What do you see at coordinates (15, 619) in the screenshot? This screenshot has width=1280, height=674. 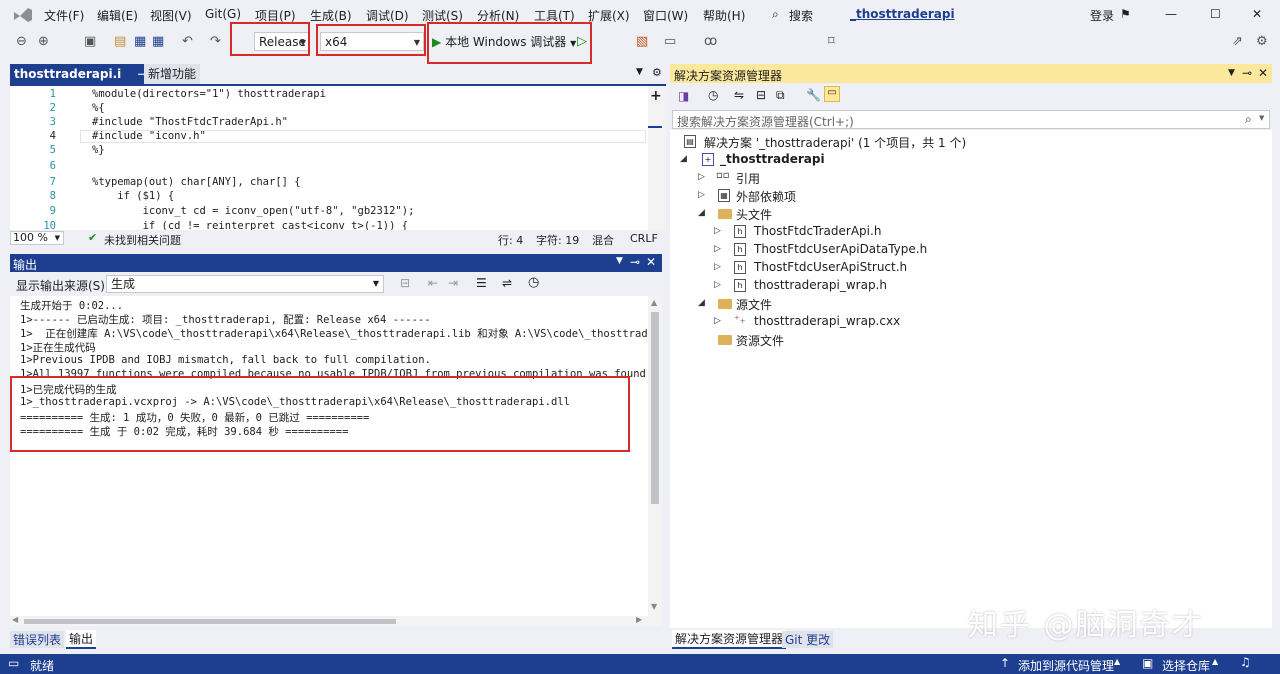 I see `scroll-left-icon: ◀` at bounding box center [15, 619].